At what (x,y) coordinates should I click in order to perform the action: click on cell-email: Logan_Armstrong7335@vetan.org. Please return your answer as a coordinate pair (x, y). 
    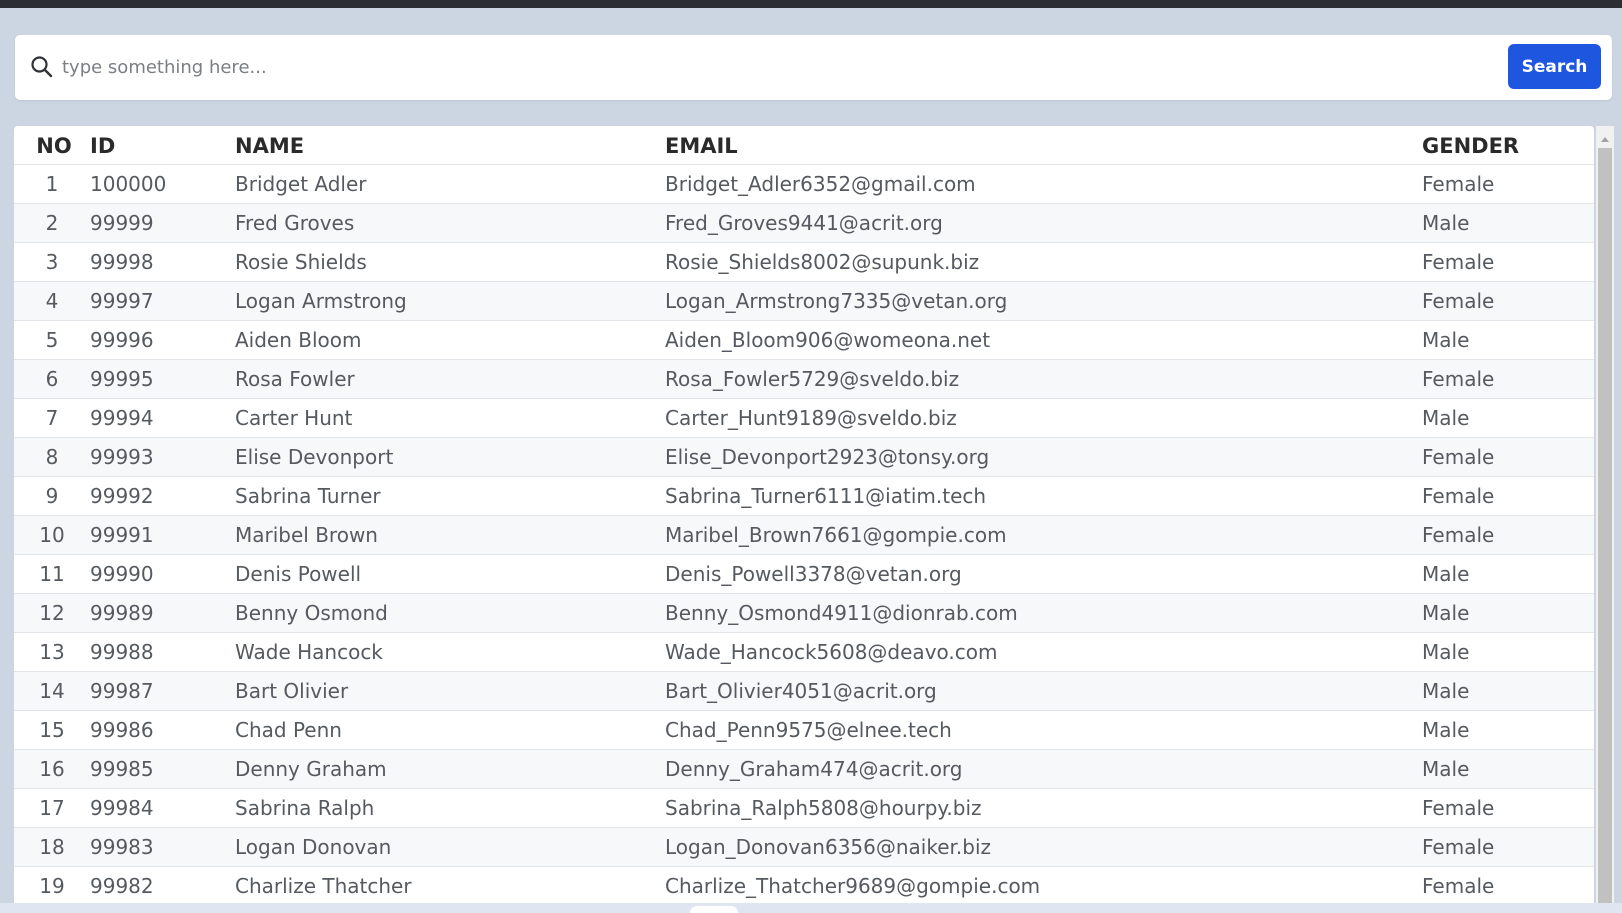
    Looking at the image, I should click on (1043, 301).